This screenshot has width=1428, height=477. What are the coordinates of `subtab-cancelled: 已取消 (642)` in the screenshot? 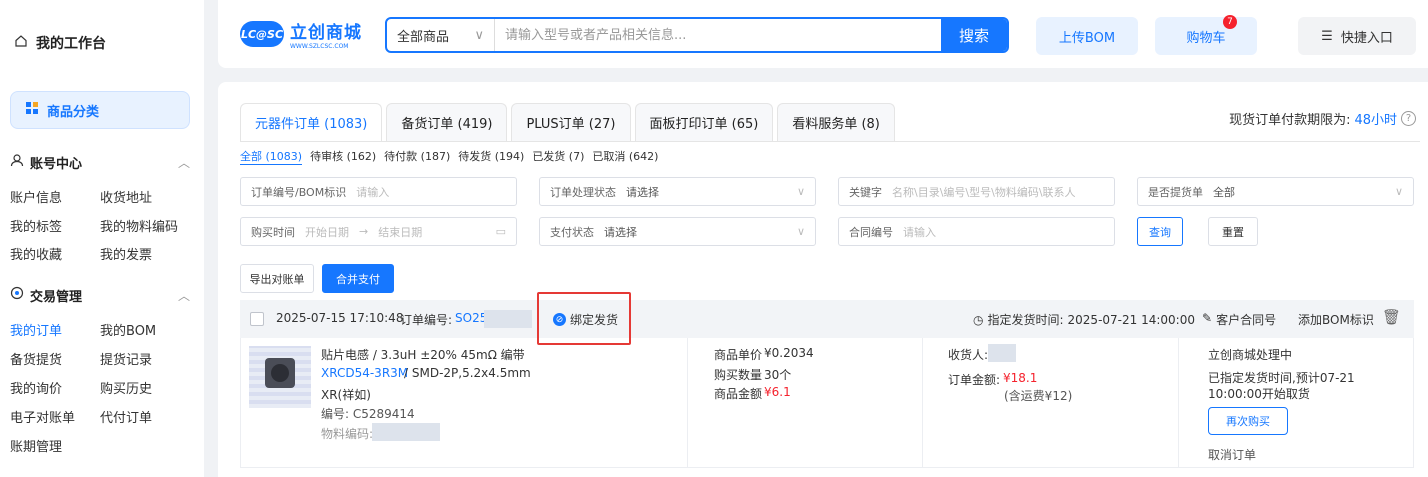 It's located at (625, 156).